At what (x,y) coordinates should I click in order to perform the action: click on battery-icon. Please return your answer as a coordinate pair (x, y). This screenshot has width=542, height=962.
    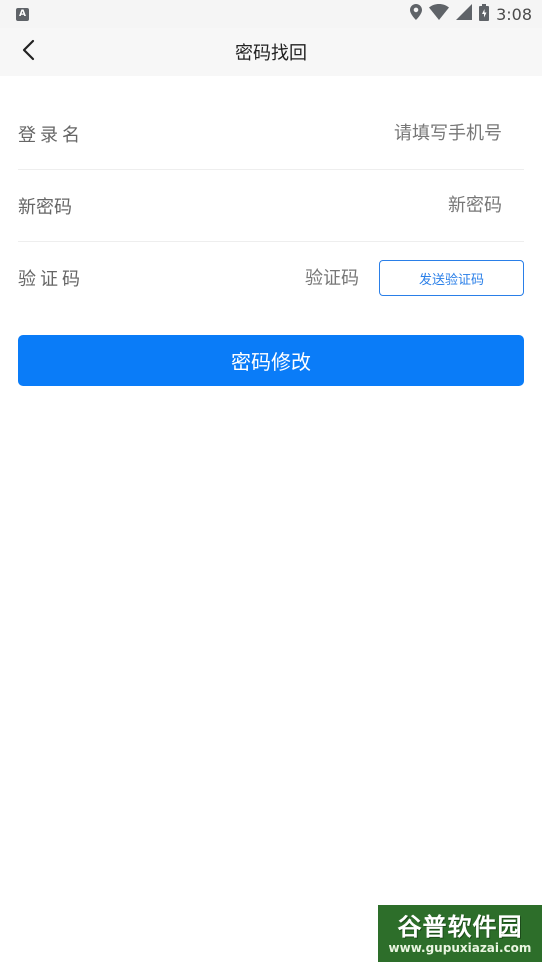
    Looking at the image, I should click on (484, 14).